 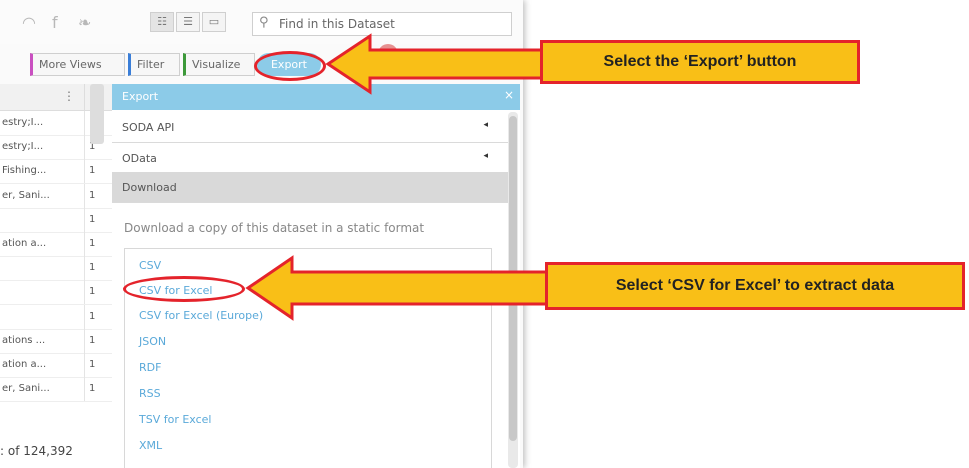 I want to click on arrow-to-csv-excel, so click(x=398, y=288).